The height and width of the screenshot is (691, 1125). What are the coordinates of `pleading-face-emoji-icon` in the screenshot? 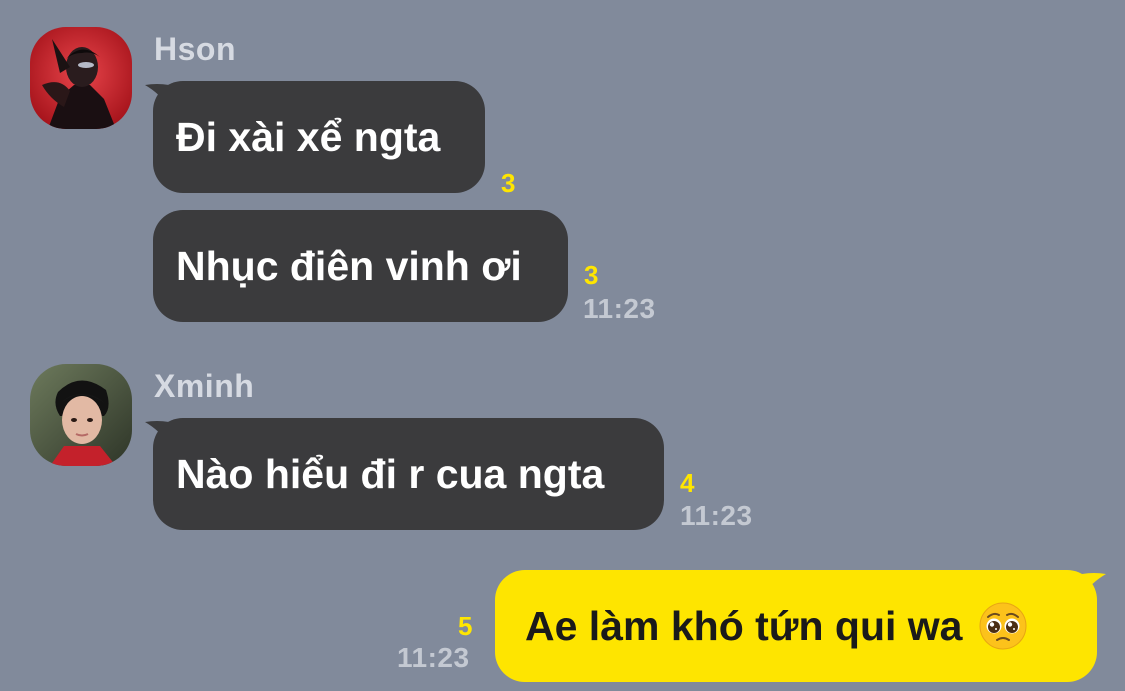 It's located at (1003, 626).